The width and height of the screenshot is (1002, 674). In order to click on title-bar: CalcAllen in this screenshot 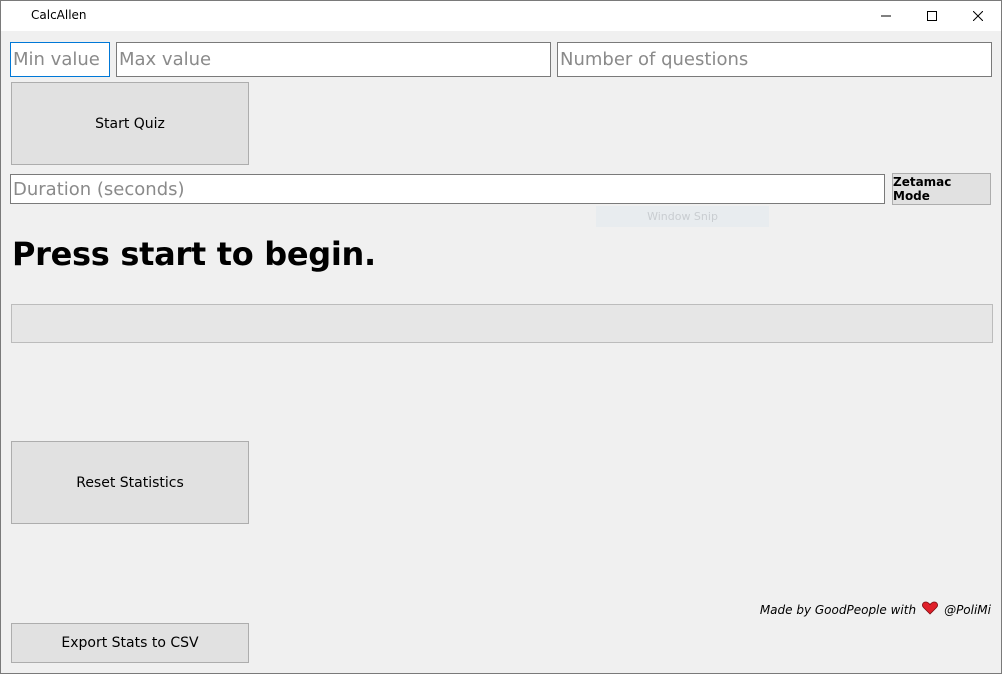, I will do `click(501, 16)`.